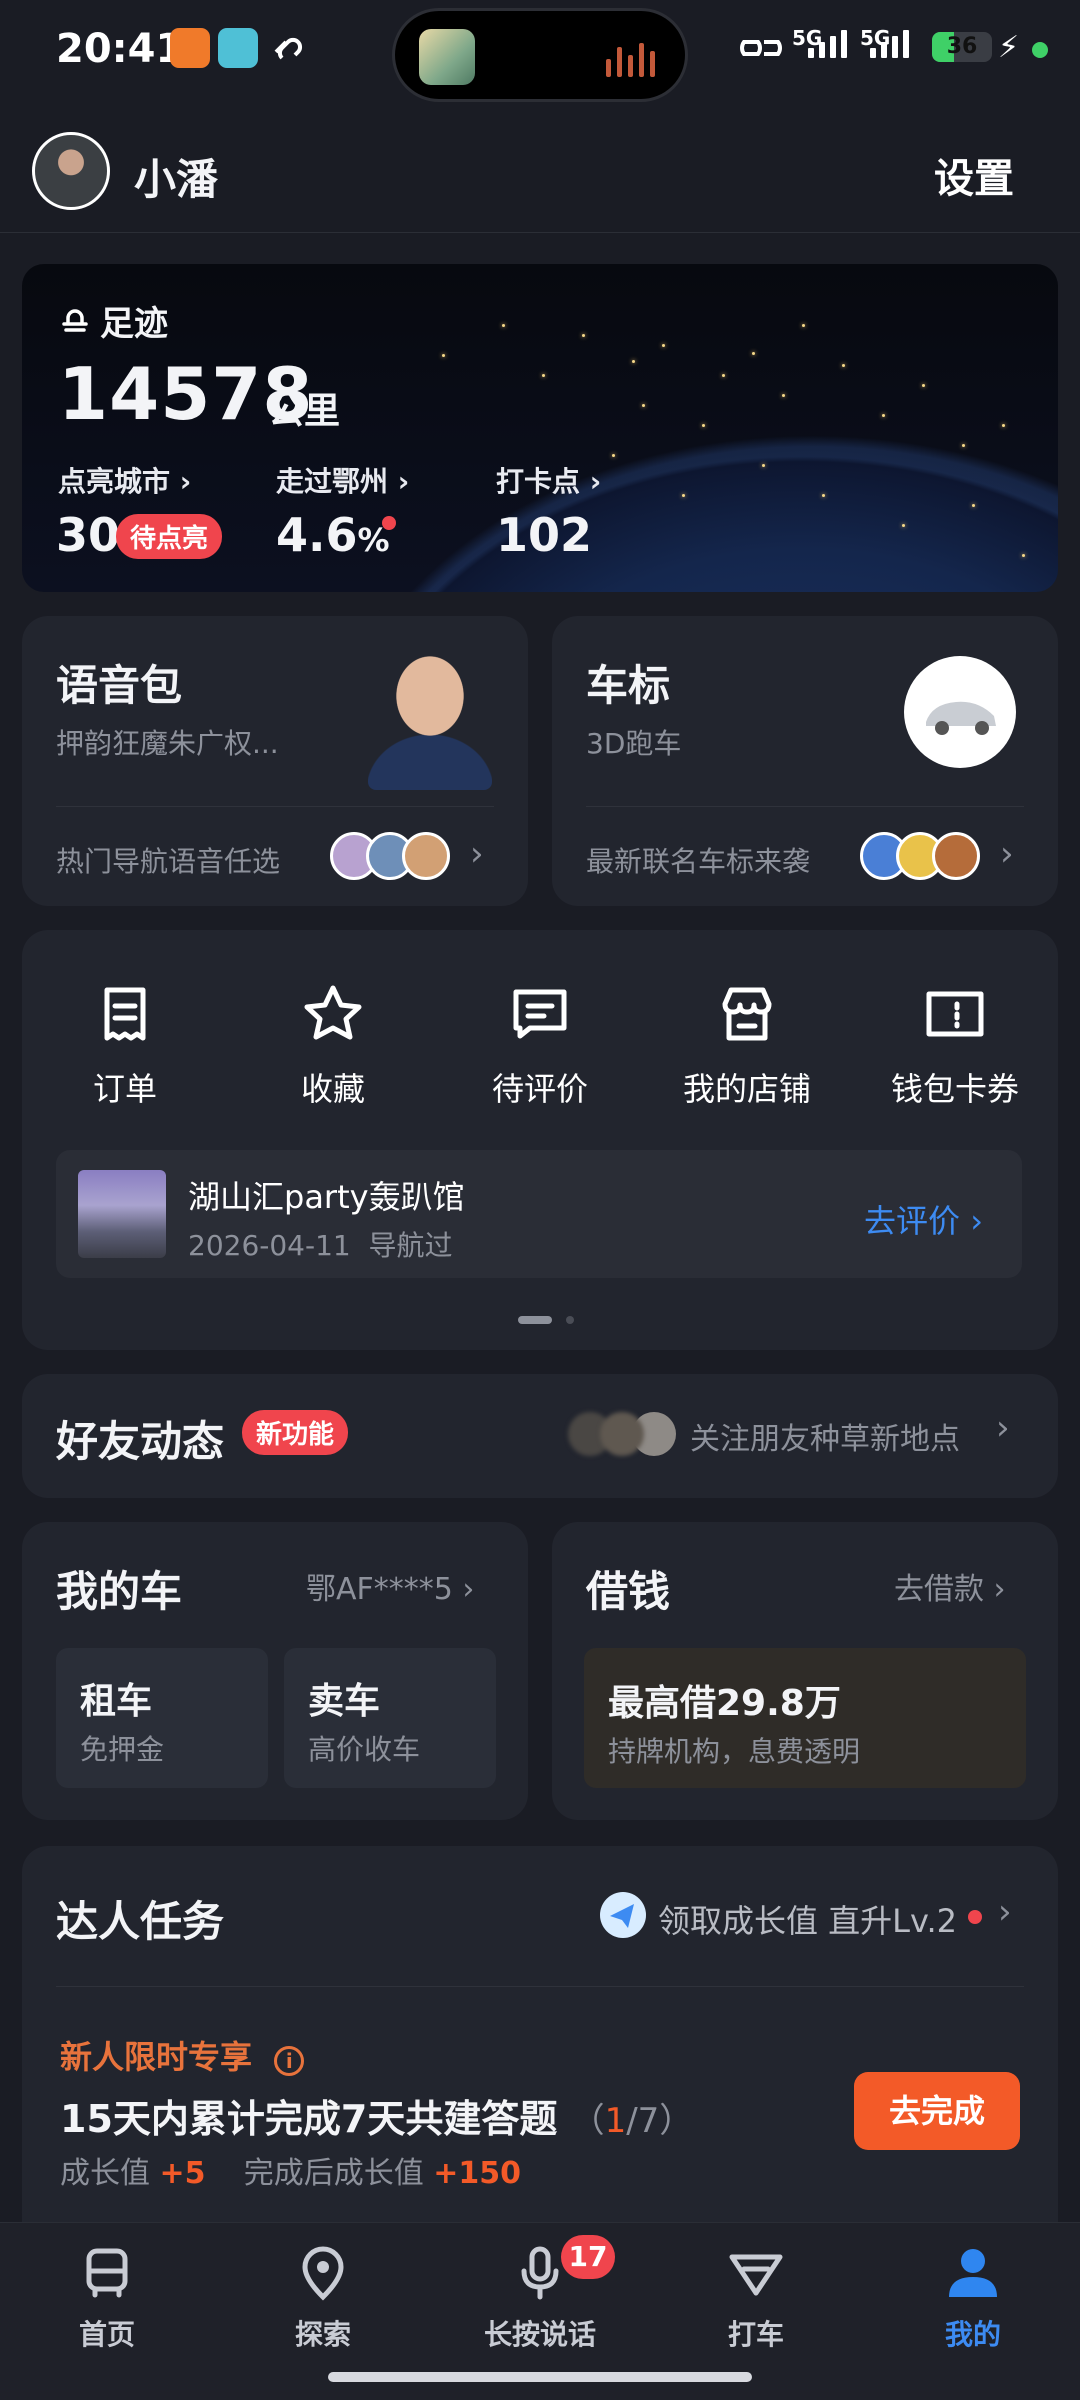 This screenshot has height=2400, width=1080. What do you see at coordinates (1009, 47) in the screenshot?
I see `charging-icon: ⚡` at bounding box center [1009, 47].